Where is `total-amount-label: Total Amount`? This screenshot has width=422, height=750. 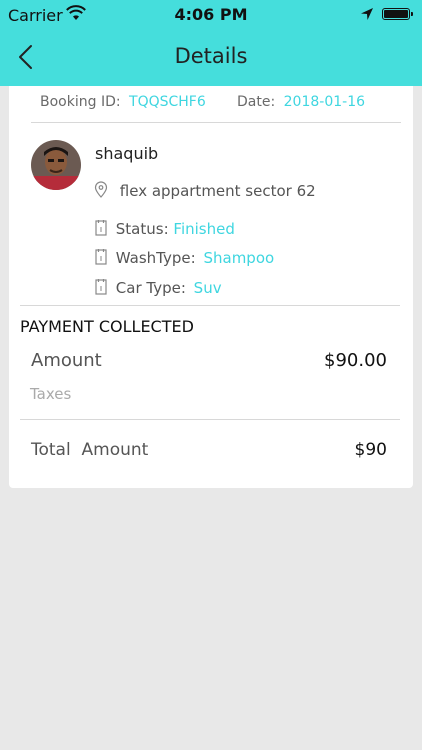
total-amount-label: Total Amount is located at coordinates (90, 450).